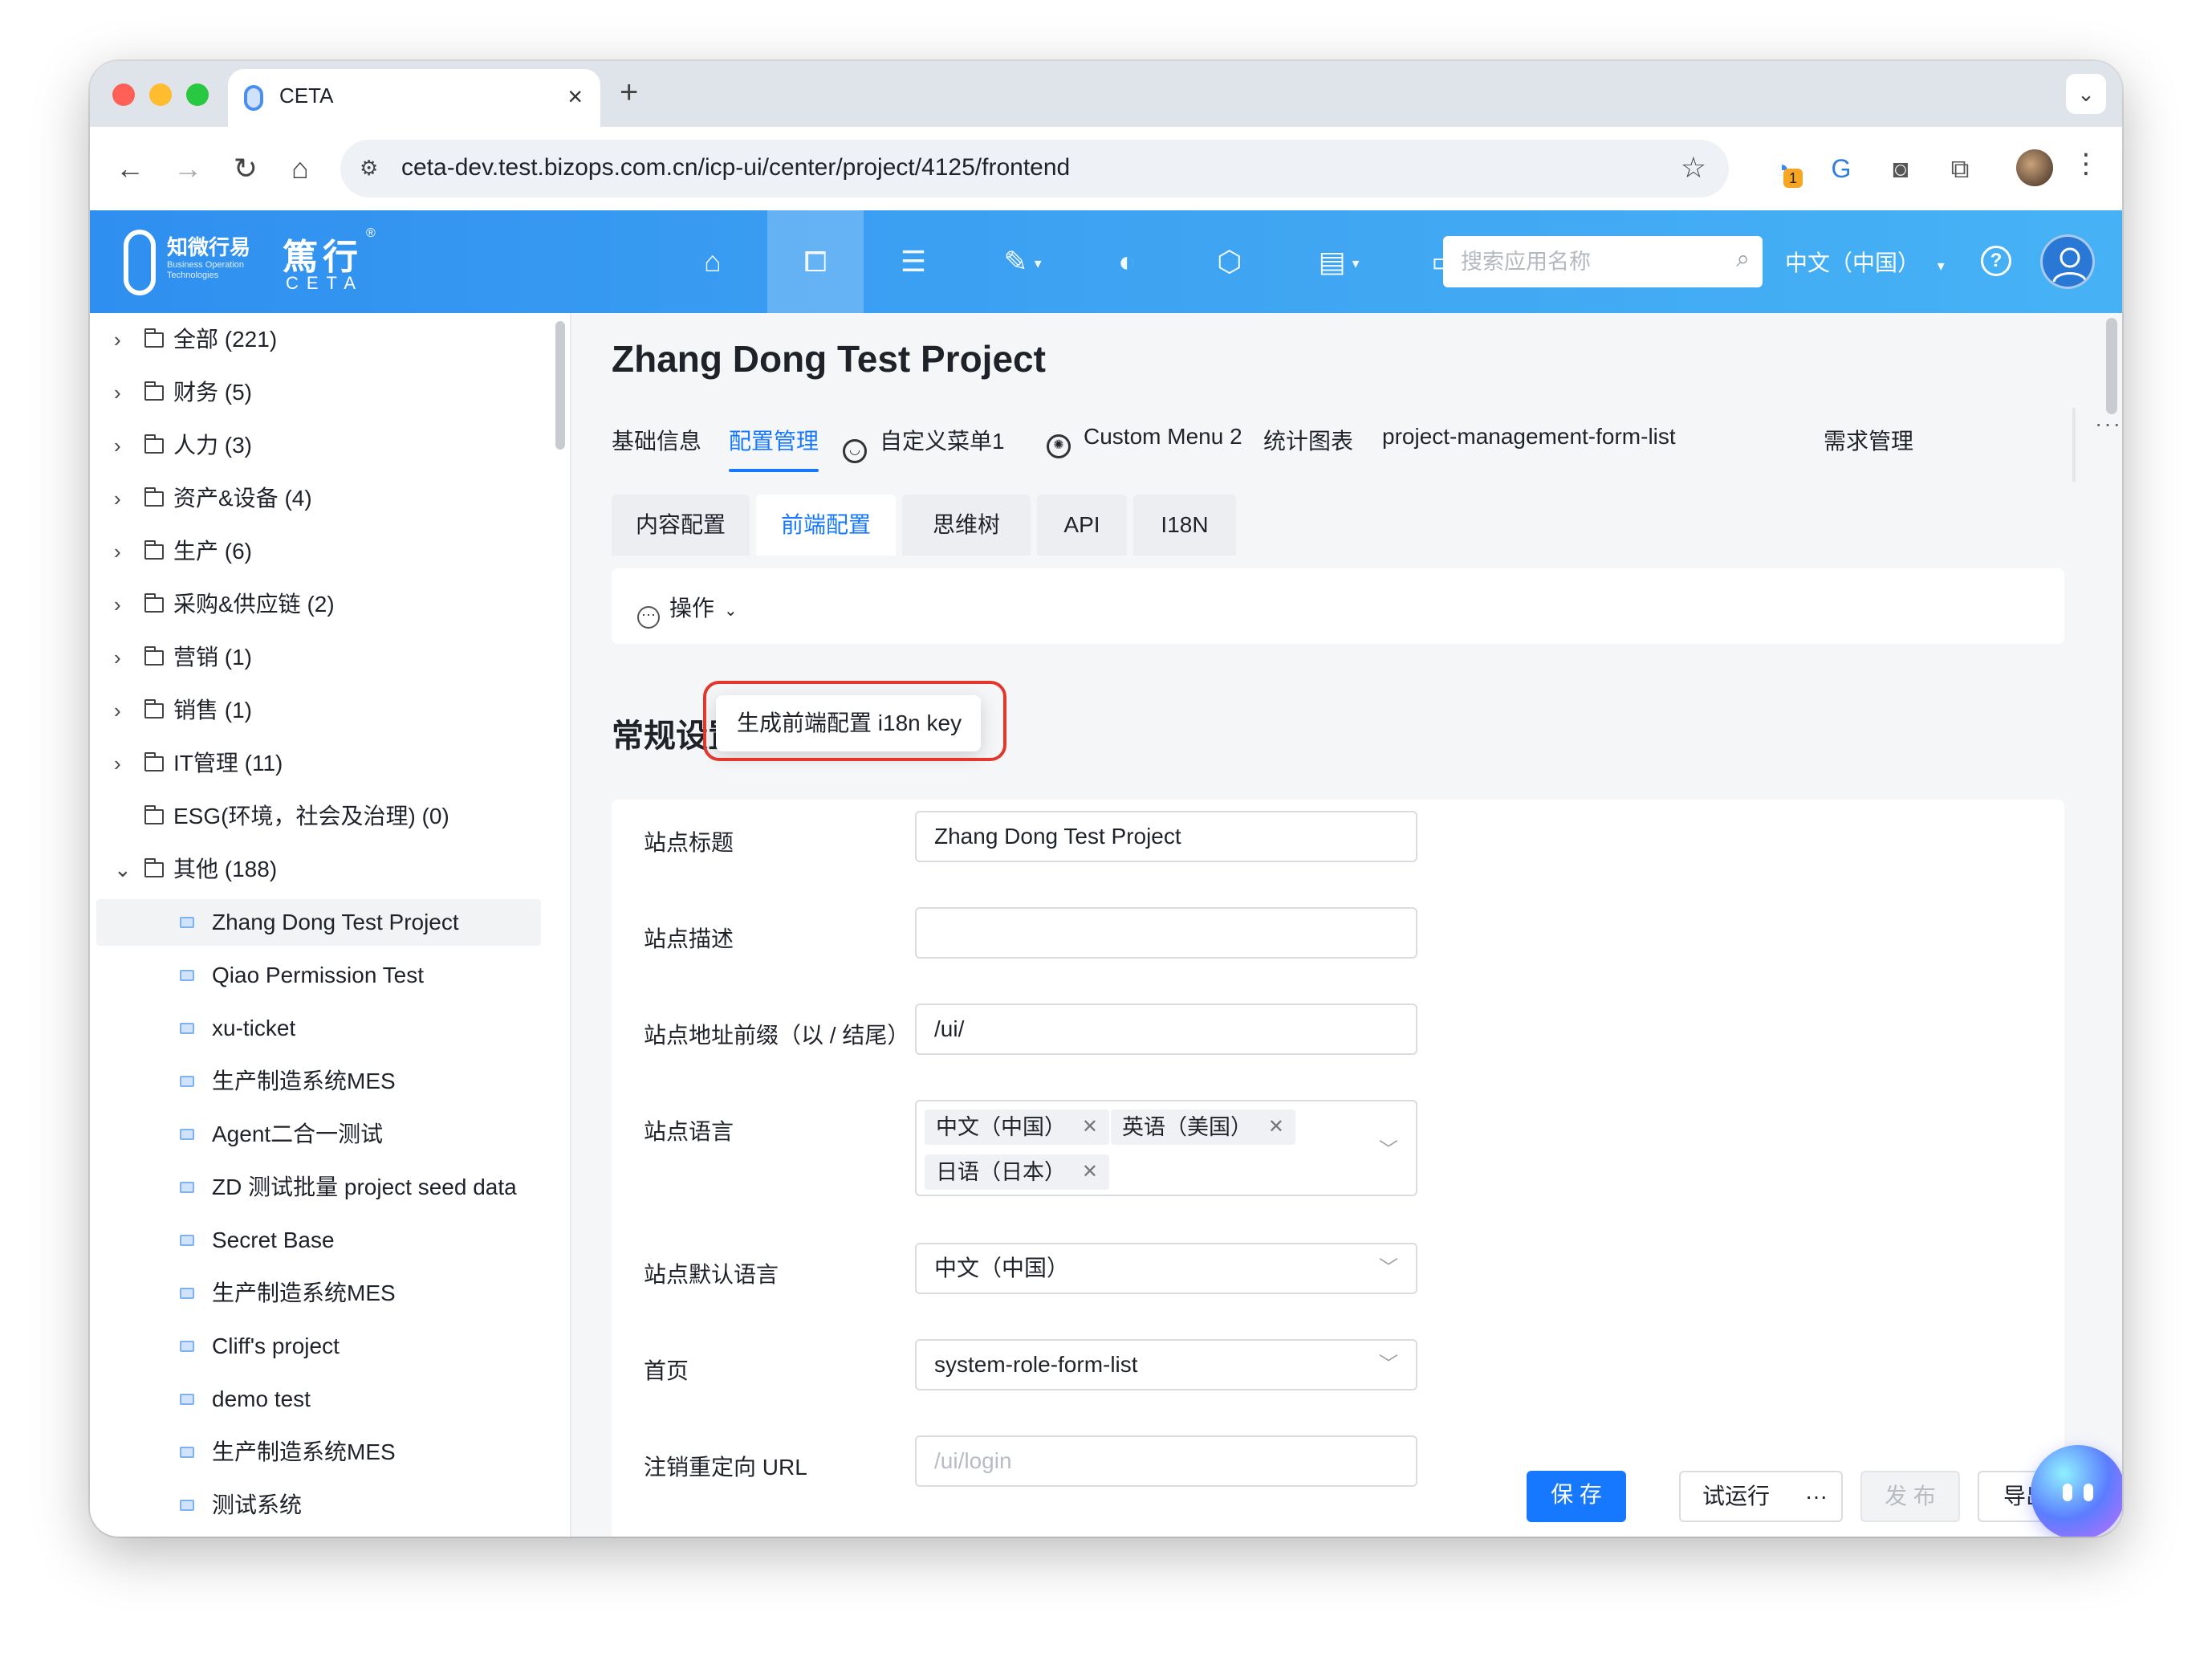 This screenshot has width=2212, height=1657. What do you see at coordinates (560, 385) in the screenshot?
I see `sidebar-scrollbar` at bounding box center [560, 385].